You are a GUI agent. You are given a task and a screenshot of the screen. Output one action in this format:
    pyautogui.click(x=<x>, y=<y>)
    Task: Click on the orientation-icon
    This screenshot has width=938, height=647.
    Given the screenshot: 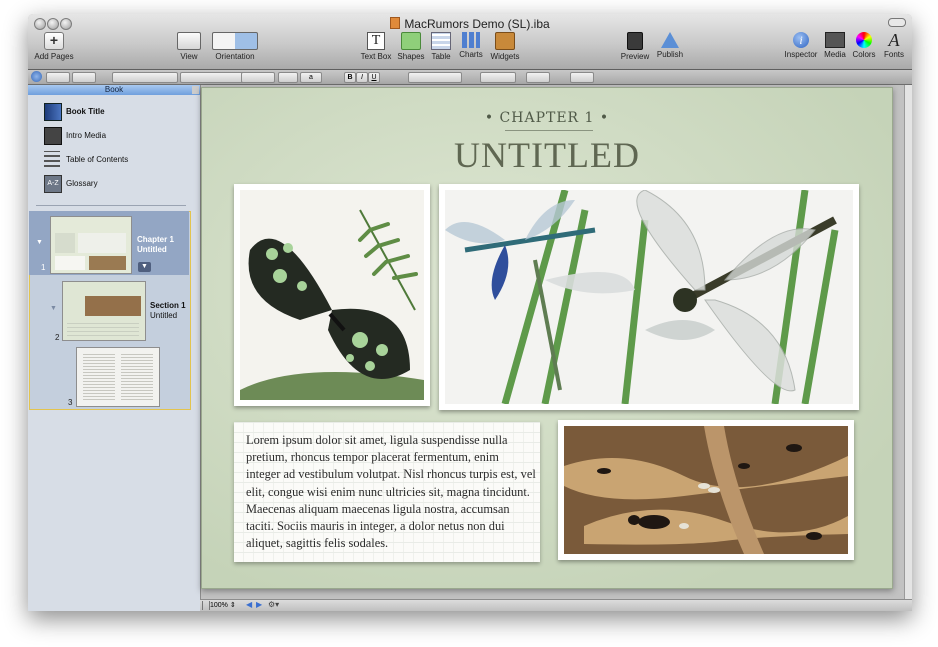 What is the action you would take?
    pyautogui.click(x=235, y=41)
    